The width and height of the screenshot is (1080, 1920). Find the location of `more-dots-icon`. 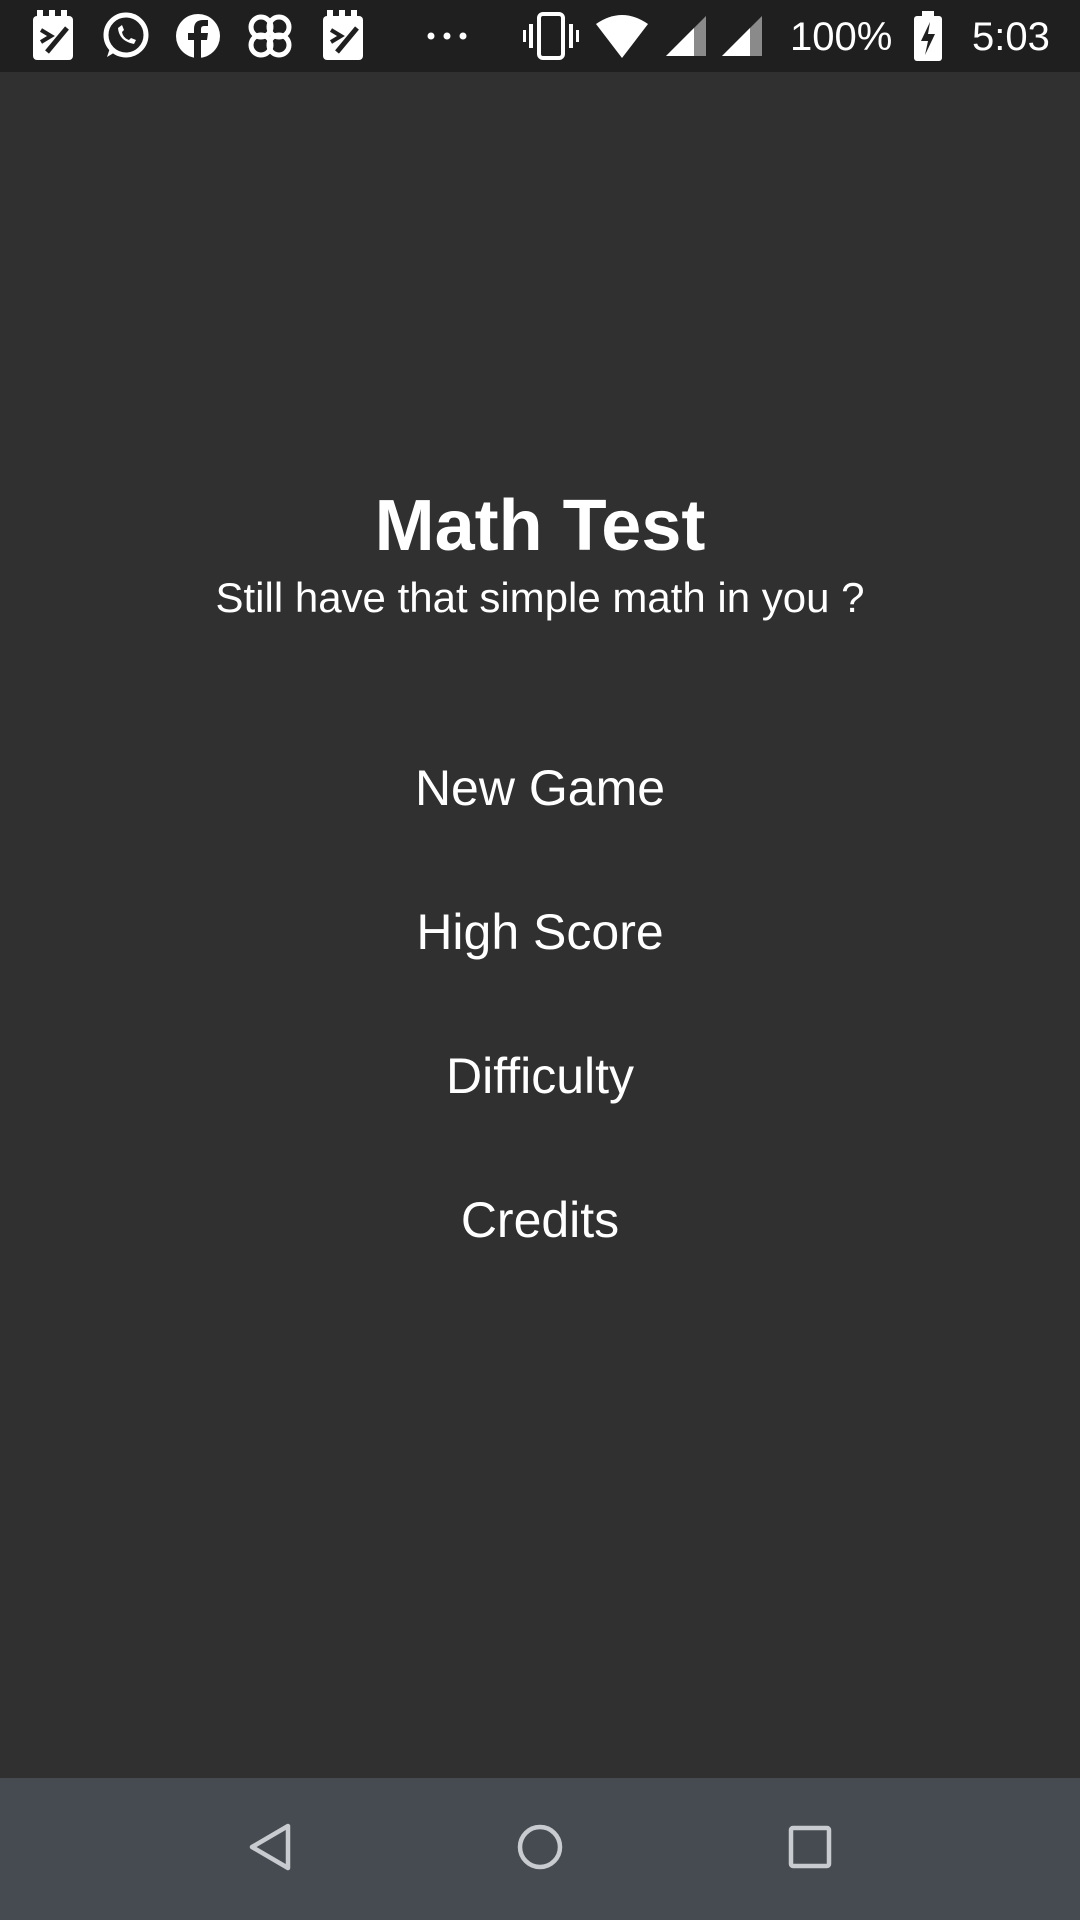

more-dots-icon is located at coordinates (447, 36).